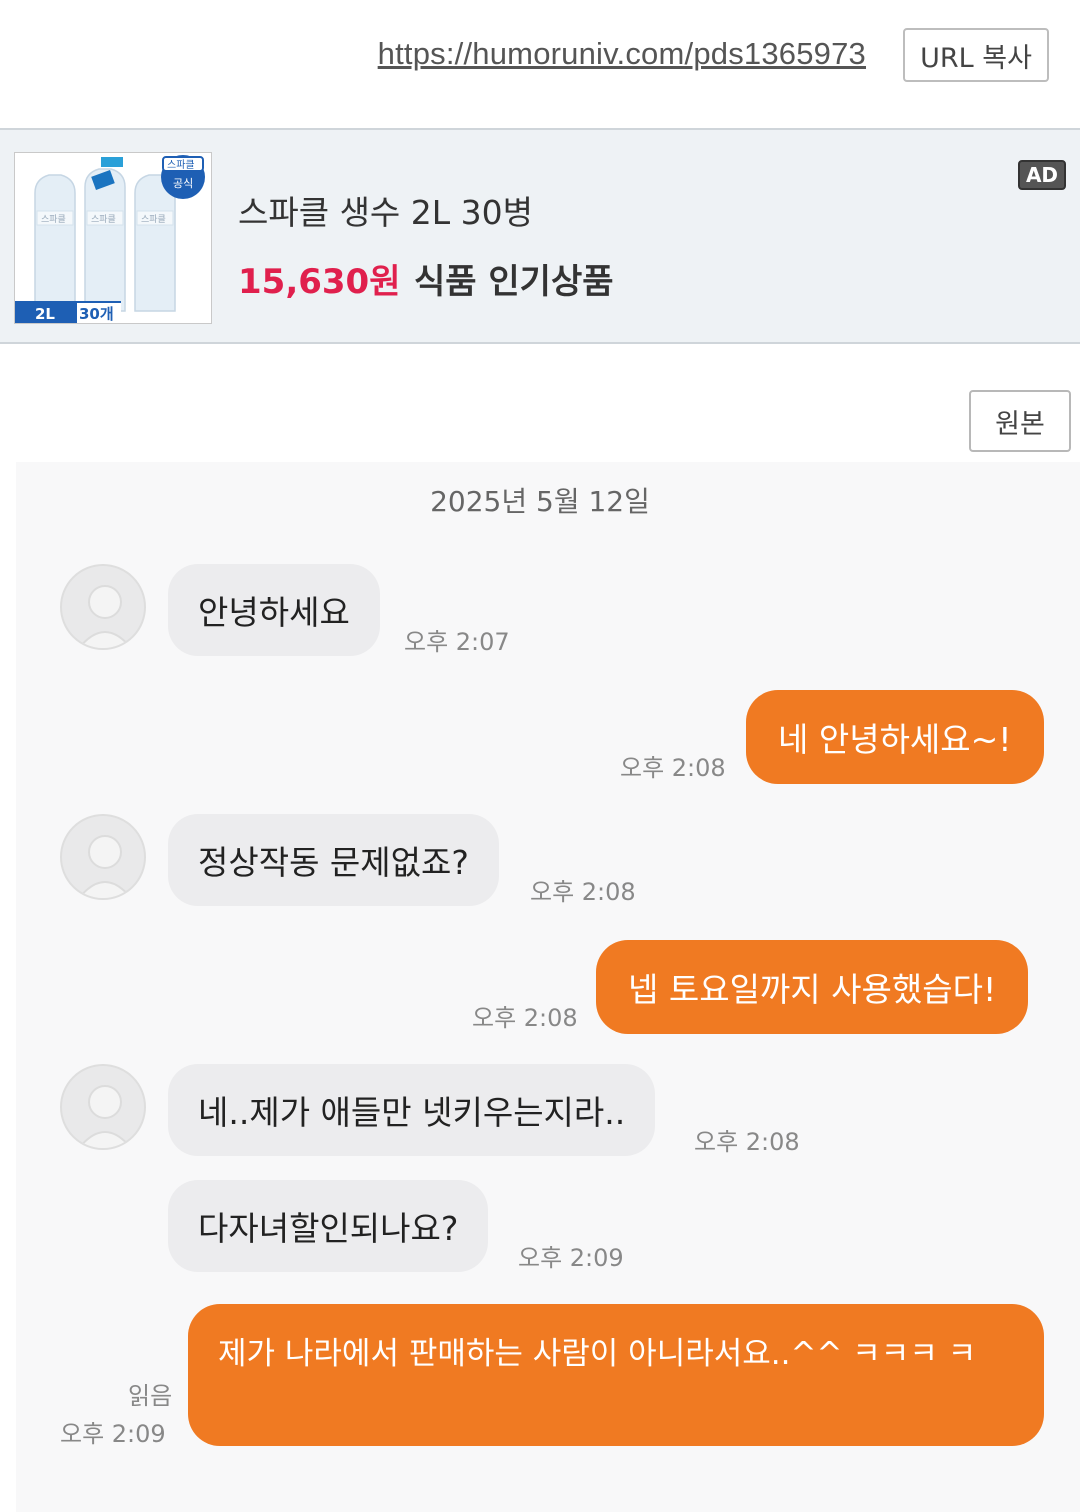 This screenshot has width=1080, height=1512. What do you see at coordinates (328, 1226) in the screenshot?
I see `chat-bubble-incoming: 다자녀할인되나요?` at bounding box center [328, 1226].